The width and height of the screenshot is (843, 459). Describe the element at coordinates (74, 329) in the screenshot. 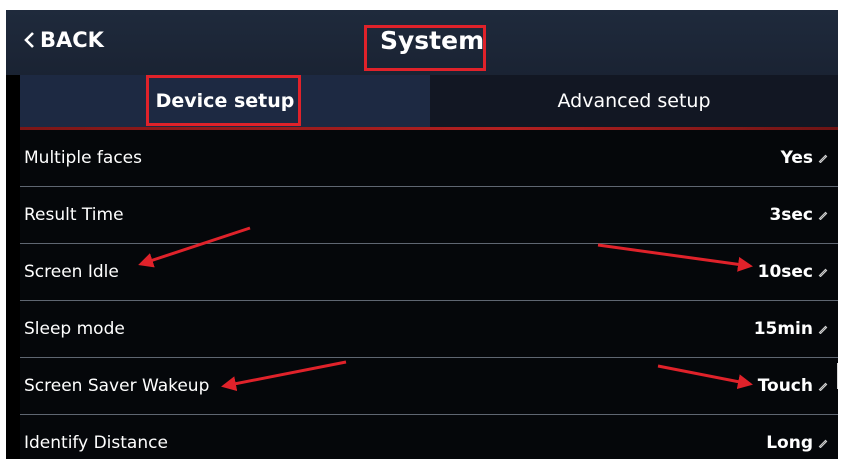

I see `setting-label: Sleep mode` at that location.